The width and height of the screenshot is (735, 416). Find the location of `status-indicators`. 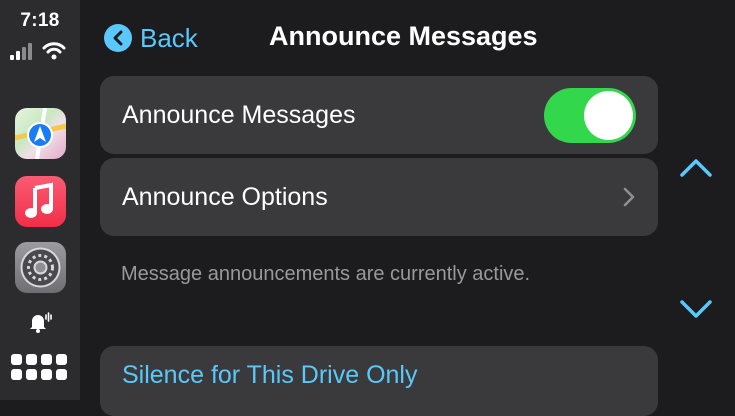

status-indicators is located at coordinates (38, 51).